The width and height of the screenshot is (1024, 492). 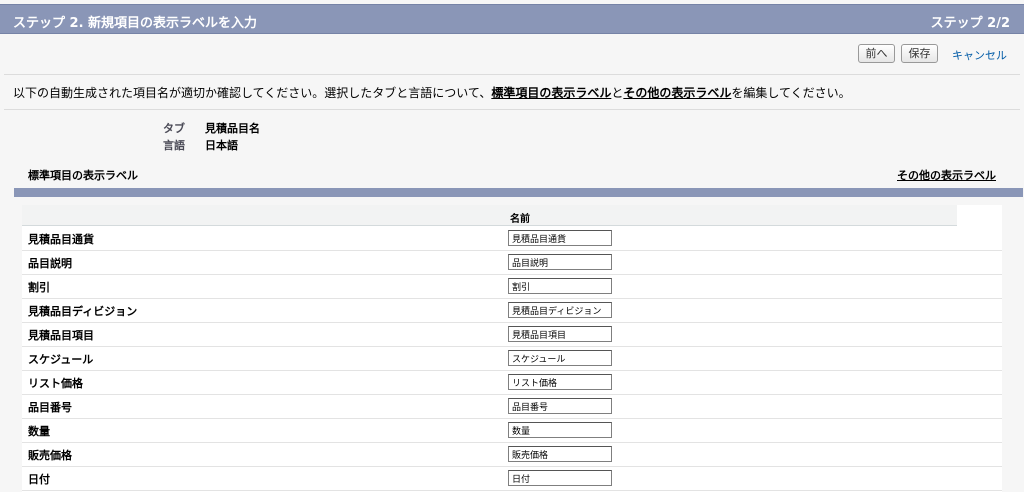 I want to click on table-header: 名前, so click(x=489, y=215).